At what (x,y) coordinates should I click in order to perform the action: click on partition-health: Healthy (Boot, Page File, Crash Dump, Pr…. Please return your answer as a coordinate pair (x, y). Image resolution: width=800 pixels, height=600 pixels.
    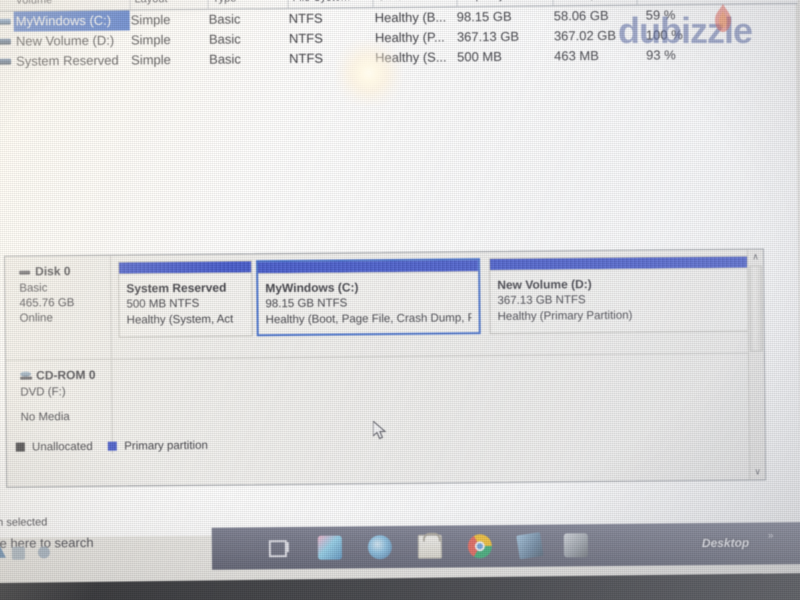
    Looking at the image, I should click on (368, 319).